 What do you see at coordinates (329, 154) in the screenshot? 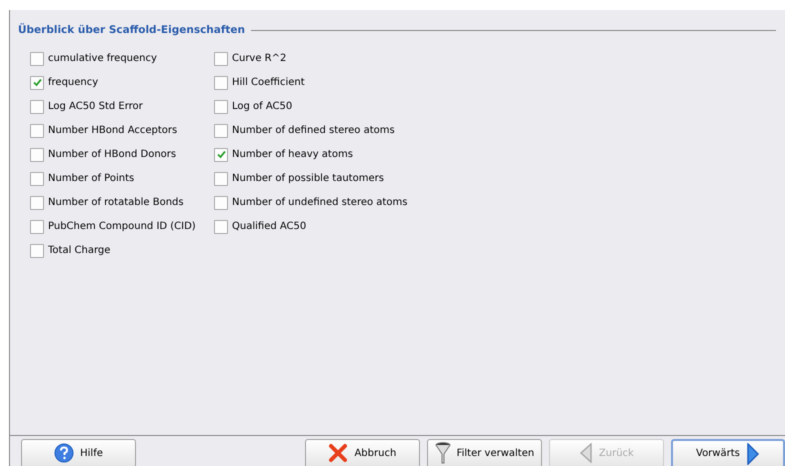
I see `checkbox-option: Number of heavy atoms` at bounding box center [329, 154].